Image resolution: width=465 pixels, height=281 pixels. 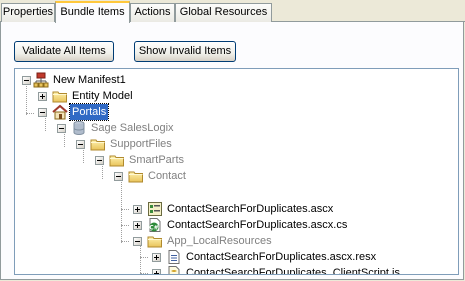 I want to click on svg-text: C#, so click(x=153, y=228).